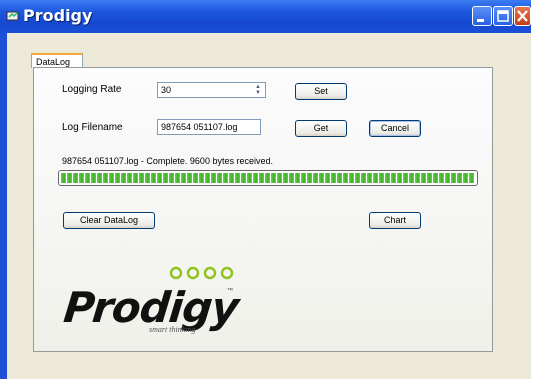 This screenshot has height=379, width=536. What do you see at coordinates (321, 91) in the screenshot?
I see `set-button: Set` at bounding box center [321, 91].